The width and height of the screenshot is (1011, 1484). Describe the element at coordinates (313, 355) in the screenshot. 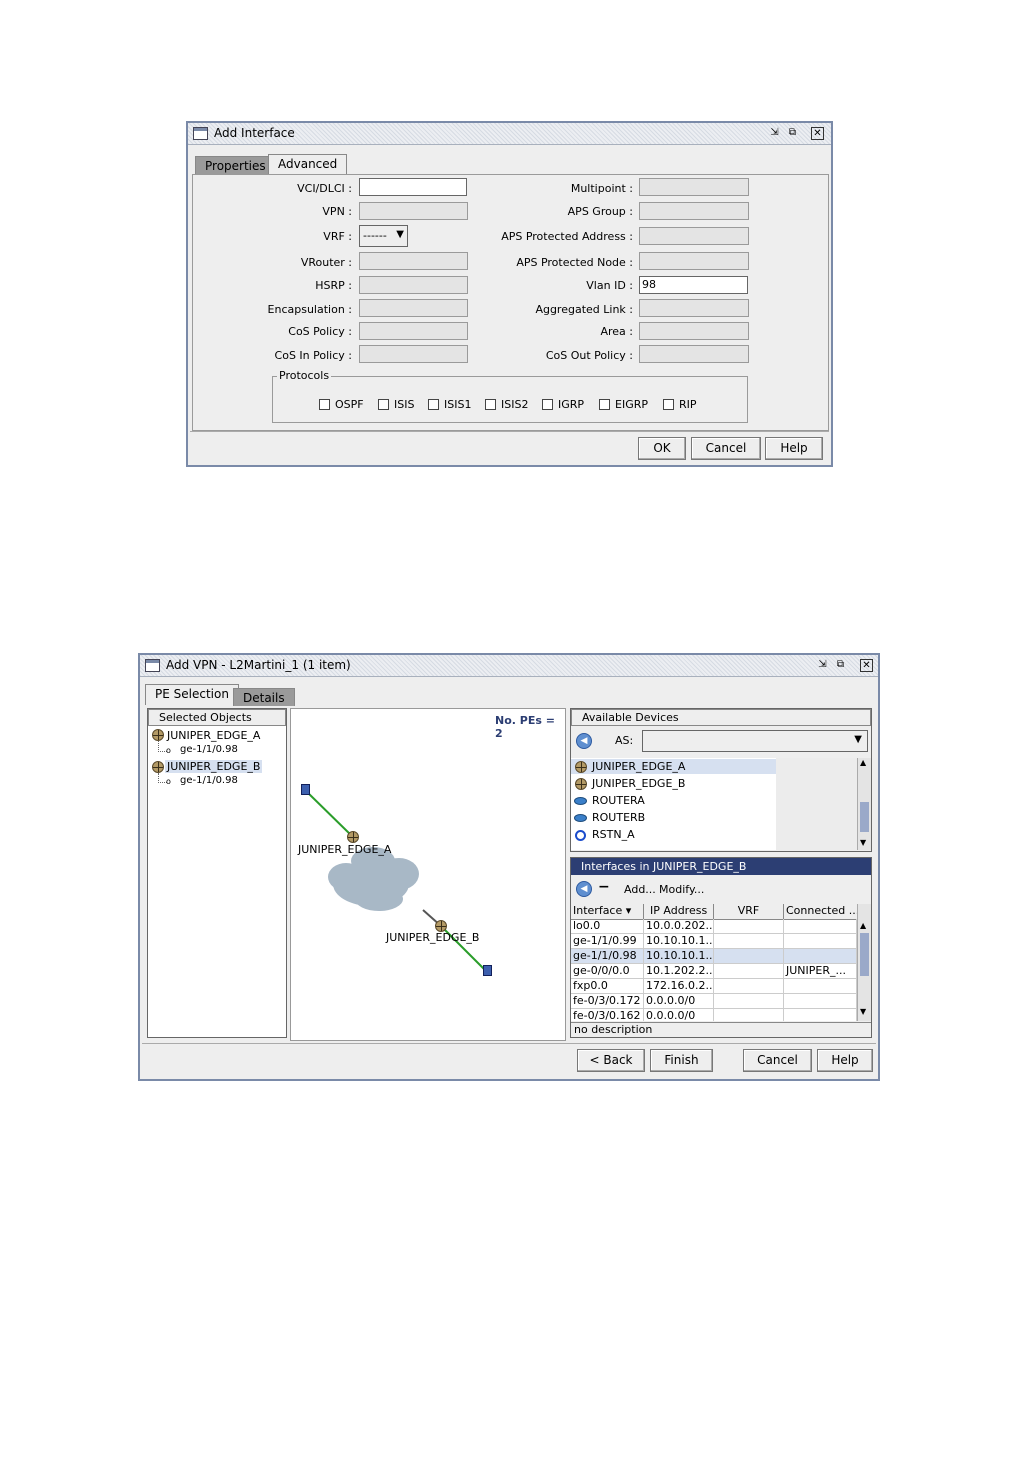

I see `cos-in-policy-label: CoS In Policy :` at that location.